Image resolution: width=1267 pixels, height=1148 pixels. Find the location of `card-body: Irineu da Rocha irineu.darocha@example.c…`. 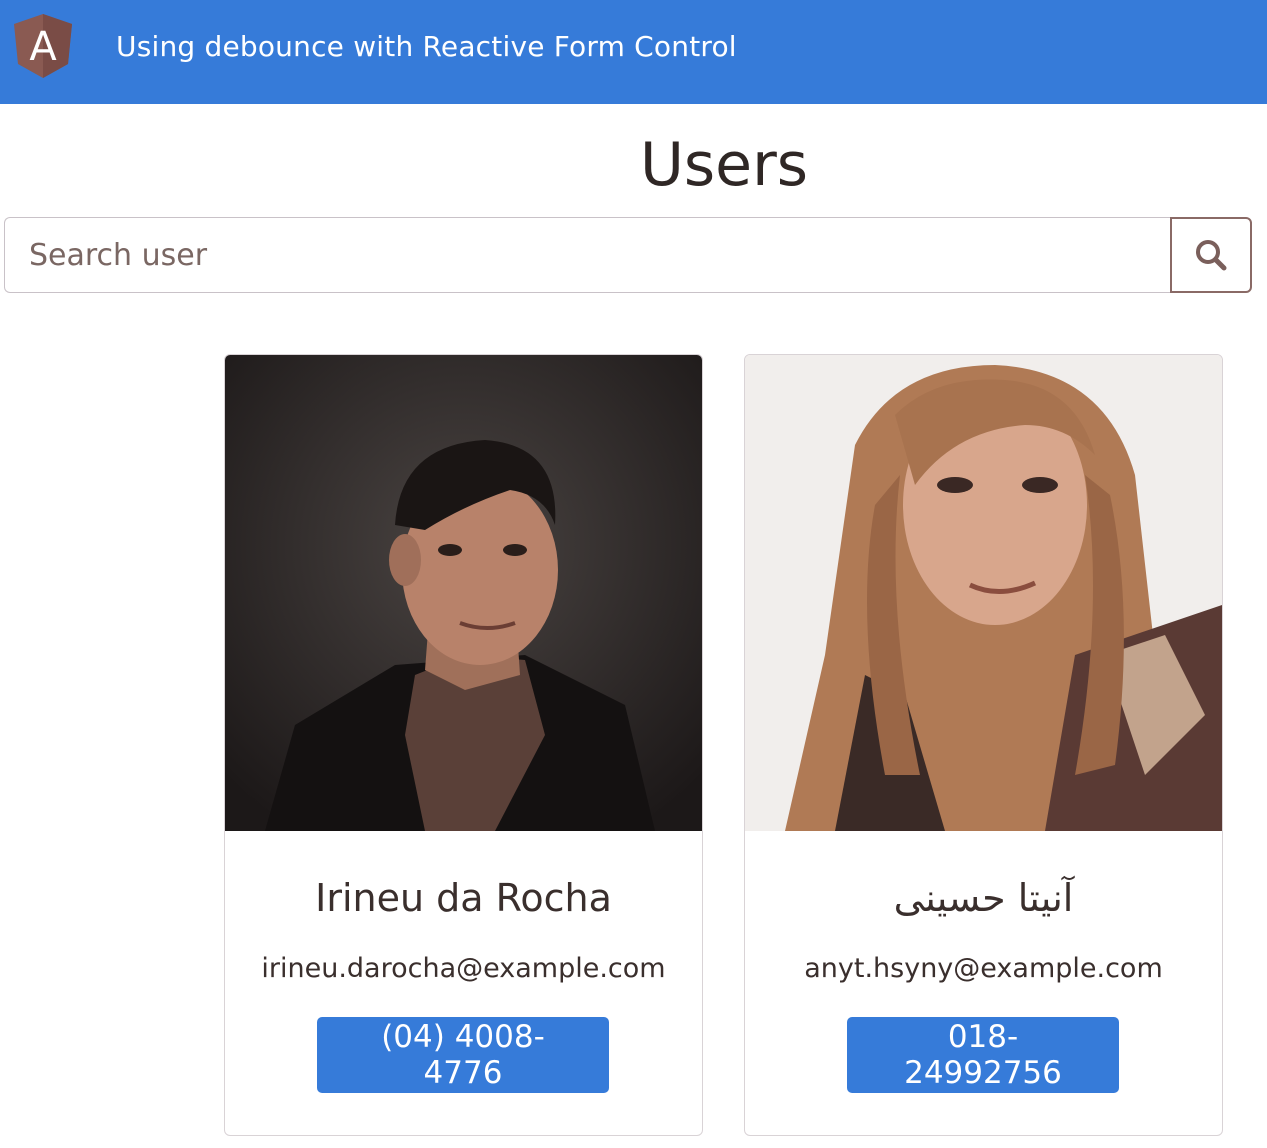

card-body: Irineu da Rocha irineu.darocha@example.c… is located at coordinates (463, 983).